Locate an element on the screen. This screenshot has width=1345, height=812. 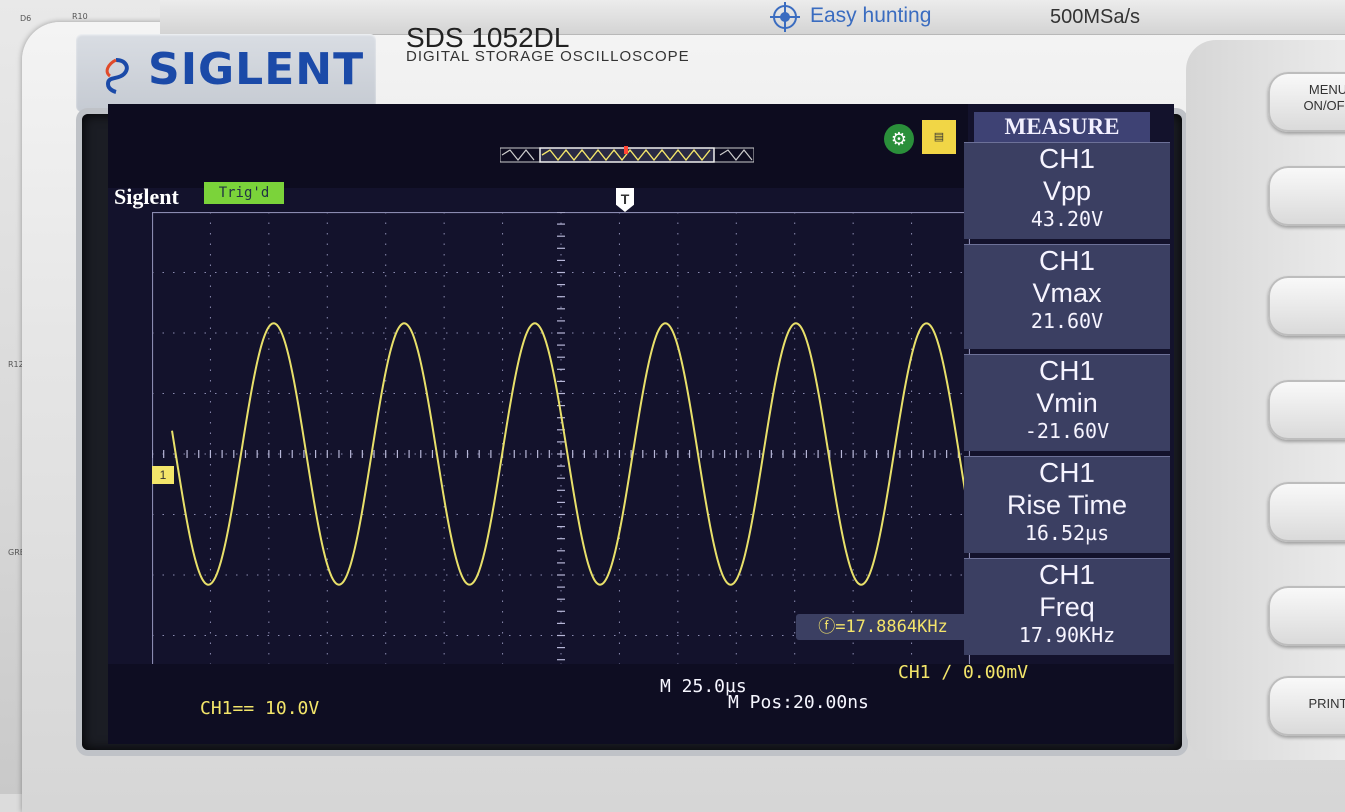
crosshair-icon is located at coordinates (785, 17).